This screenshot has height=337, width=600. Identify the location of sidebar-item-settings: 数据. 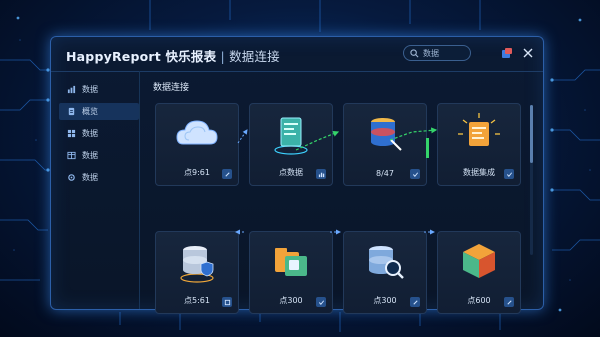
(99, 177).